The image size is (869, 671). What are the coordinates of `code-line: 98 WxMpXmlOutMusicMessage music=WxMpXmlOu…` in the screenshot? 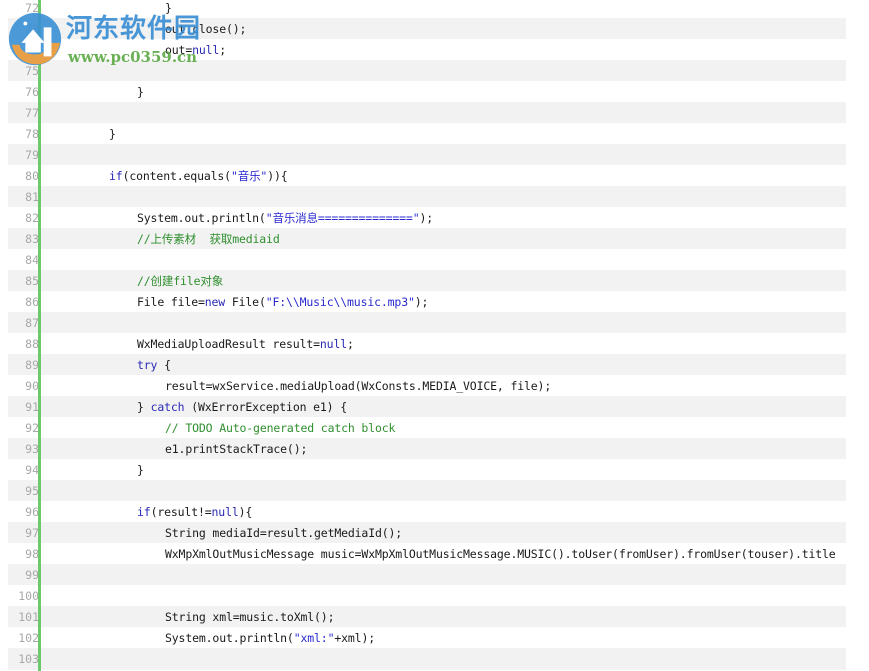 It's located at (431, 553).